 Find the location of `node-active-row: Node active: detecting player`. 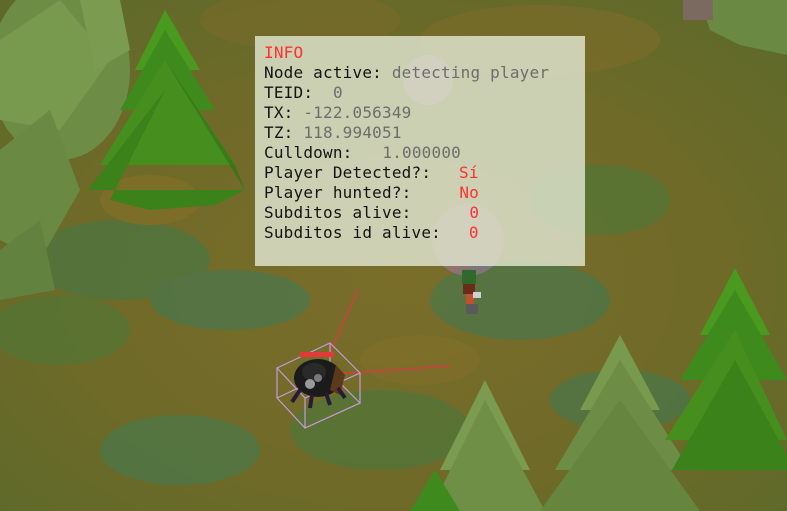

node-active-row: Node active: detecting player is located at coordinates (424, 73).